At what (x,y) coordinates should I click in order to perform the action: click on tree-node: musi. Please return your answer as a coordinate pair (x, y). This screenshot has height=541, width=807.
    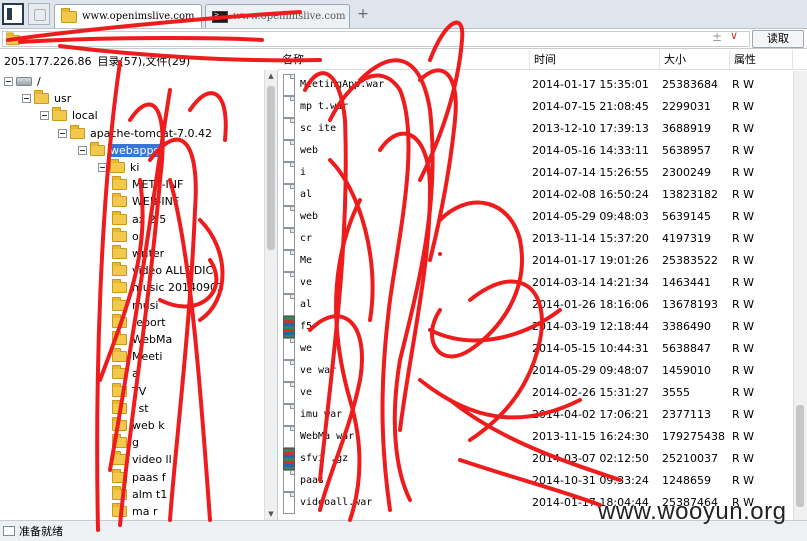
    Looking at the image, I should click on (136, 305).